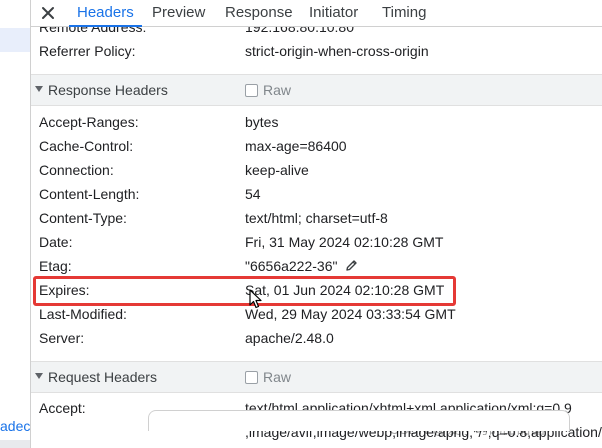 The width and height of the screenshot is (602, 448). I want to click on close-icon, so click(48, 13).